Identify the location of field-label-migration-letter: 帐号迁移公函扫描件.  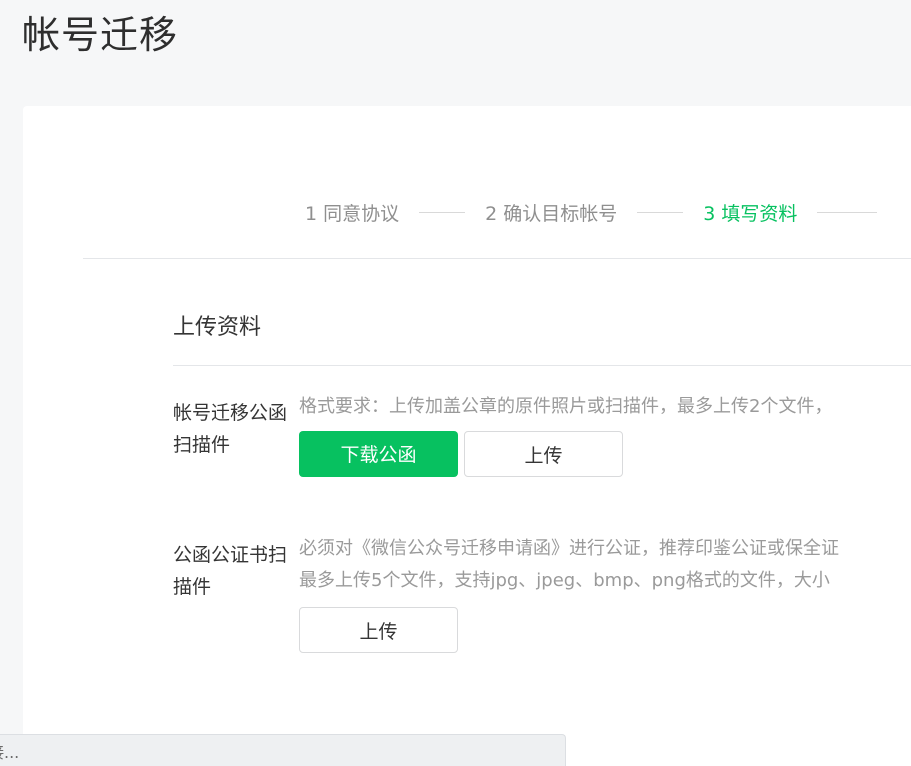
(230, 429).